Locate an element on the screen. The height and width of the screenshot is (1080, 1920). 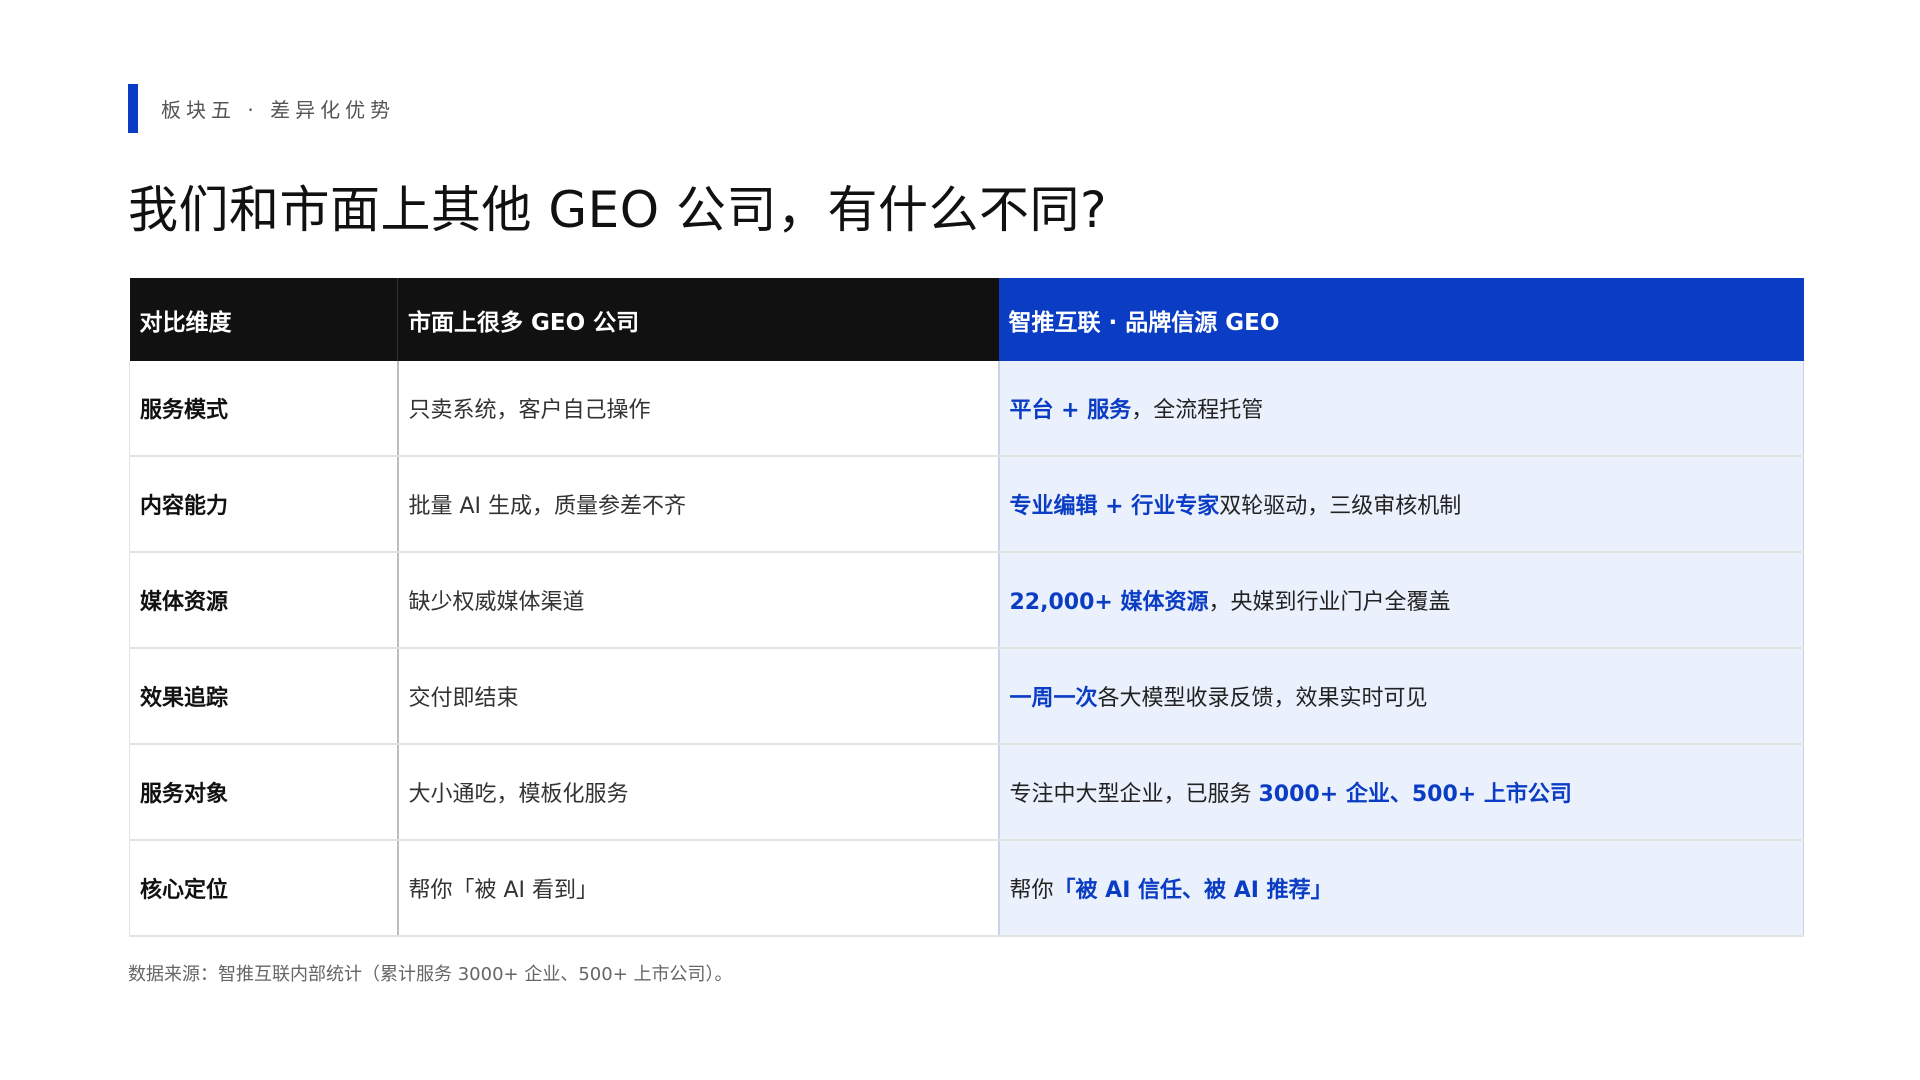
footnote: 数据来源：智推互联内部统计（累计服务 3000+ 企业、500+ 上市公司）。 is located at coordinates (430, 974).